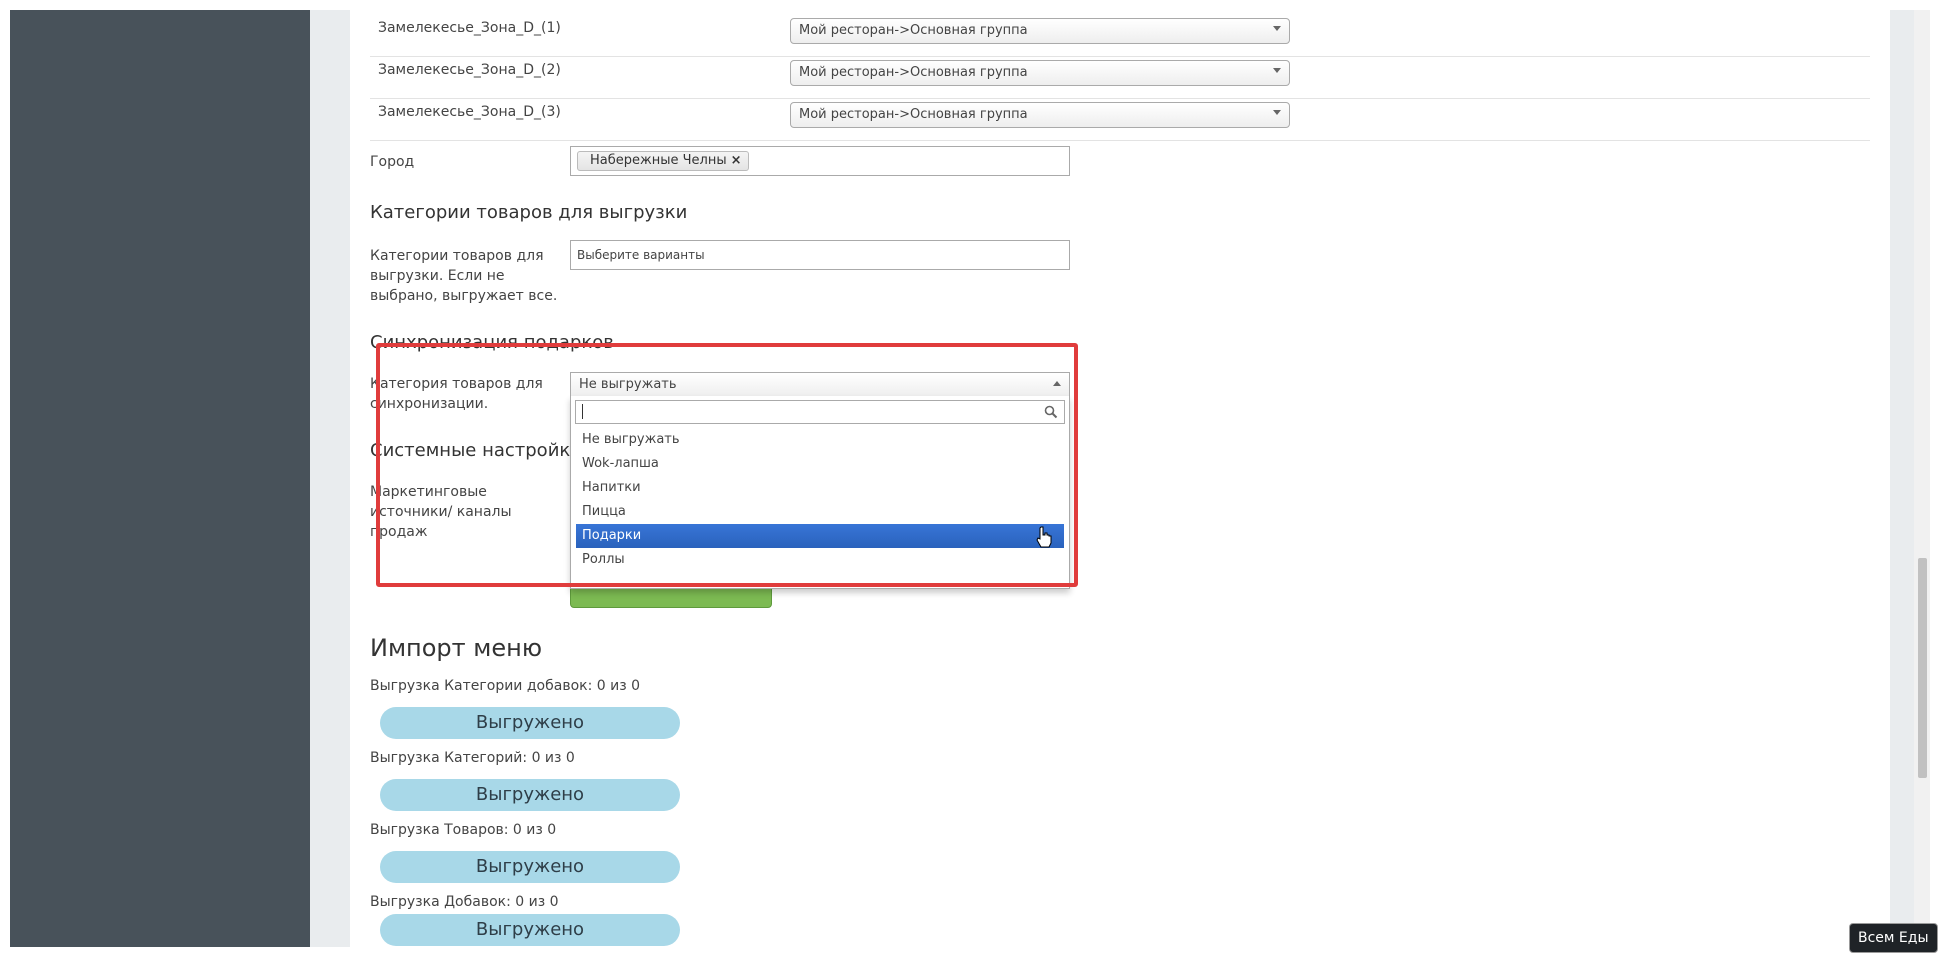 Image resolution: width=1940 pixels, height=957 pixels. I want to click on search-icon, so click(1051, 412).